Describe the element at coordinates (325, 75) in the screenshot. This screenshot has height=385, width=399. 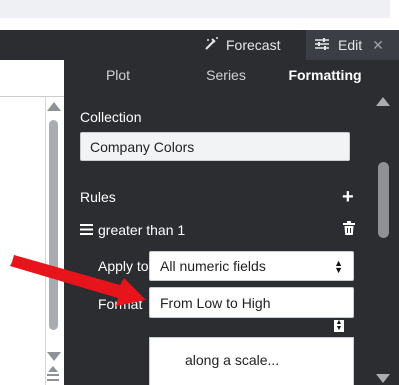
I see `tab-formatting: Formatting` at that location.